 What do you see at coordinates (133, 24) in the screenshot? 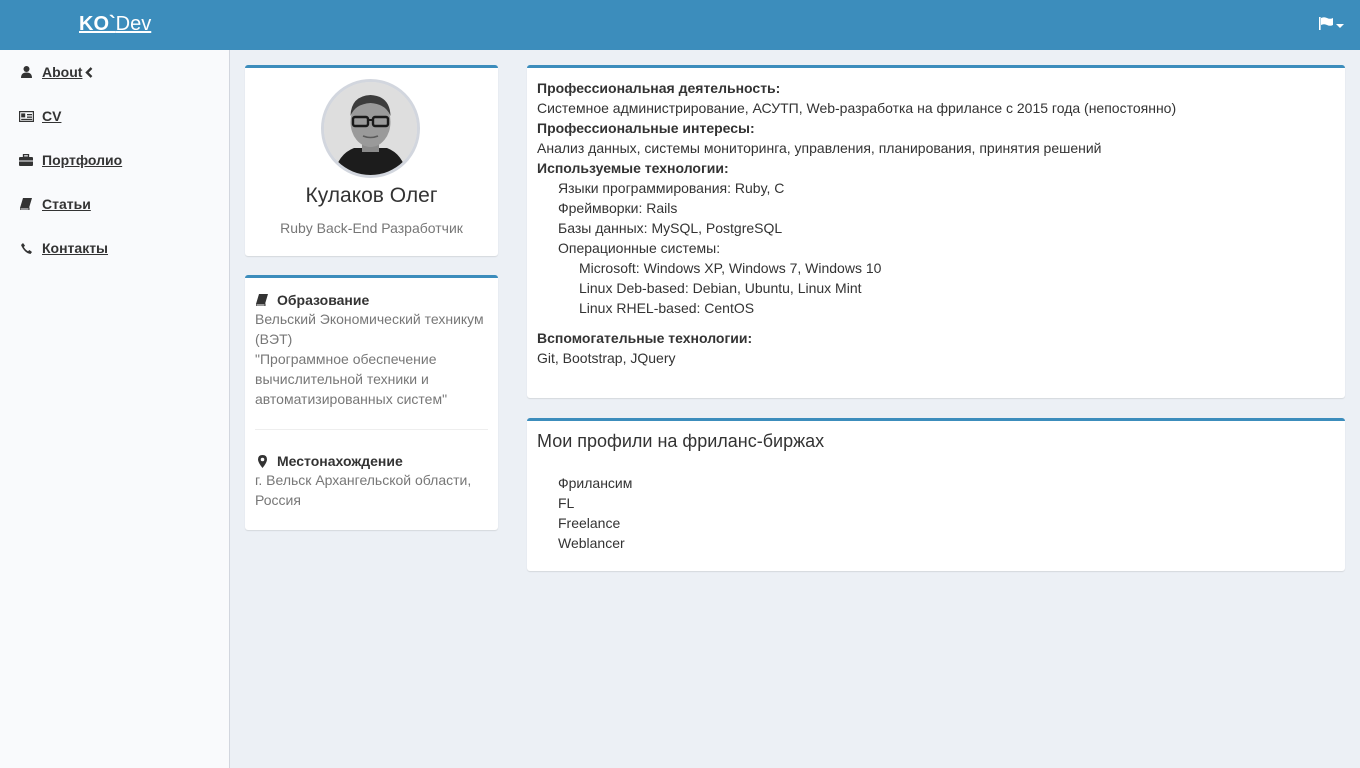
I see `brand-text: Dev` at bounding box center [133, 24].